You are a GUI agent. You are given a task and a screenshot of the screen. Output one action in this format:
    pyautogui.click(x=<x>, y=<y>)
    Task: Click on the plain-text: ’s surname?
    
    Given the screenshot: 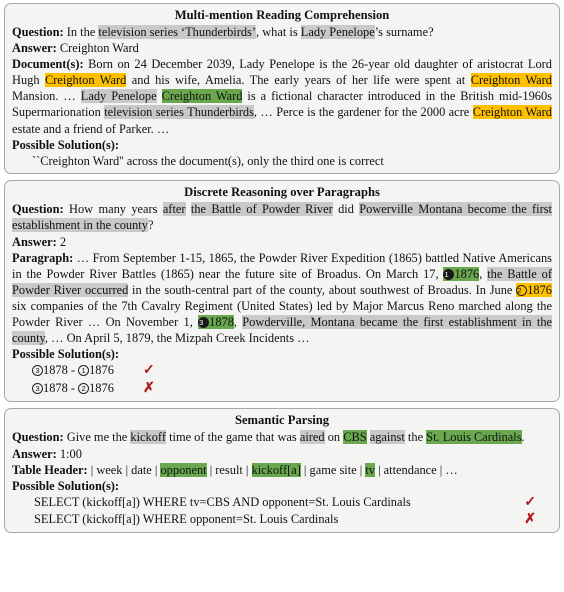 What is the action you would take?
    pyautogui.click(x=404, y=32)
    